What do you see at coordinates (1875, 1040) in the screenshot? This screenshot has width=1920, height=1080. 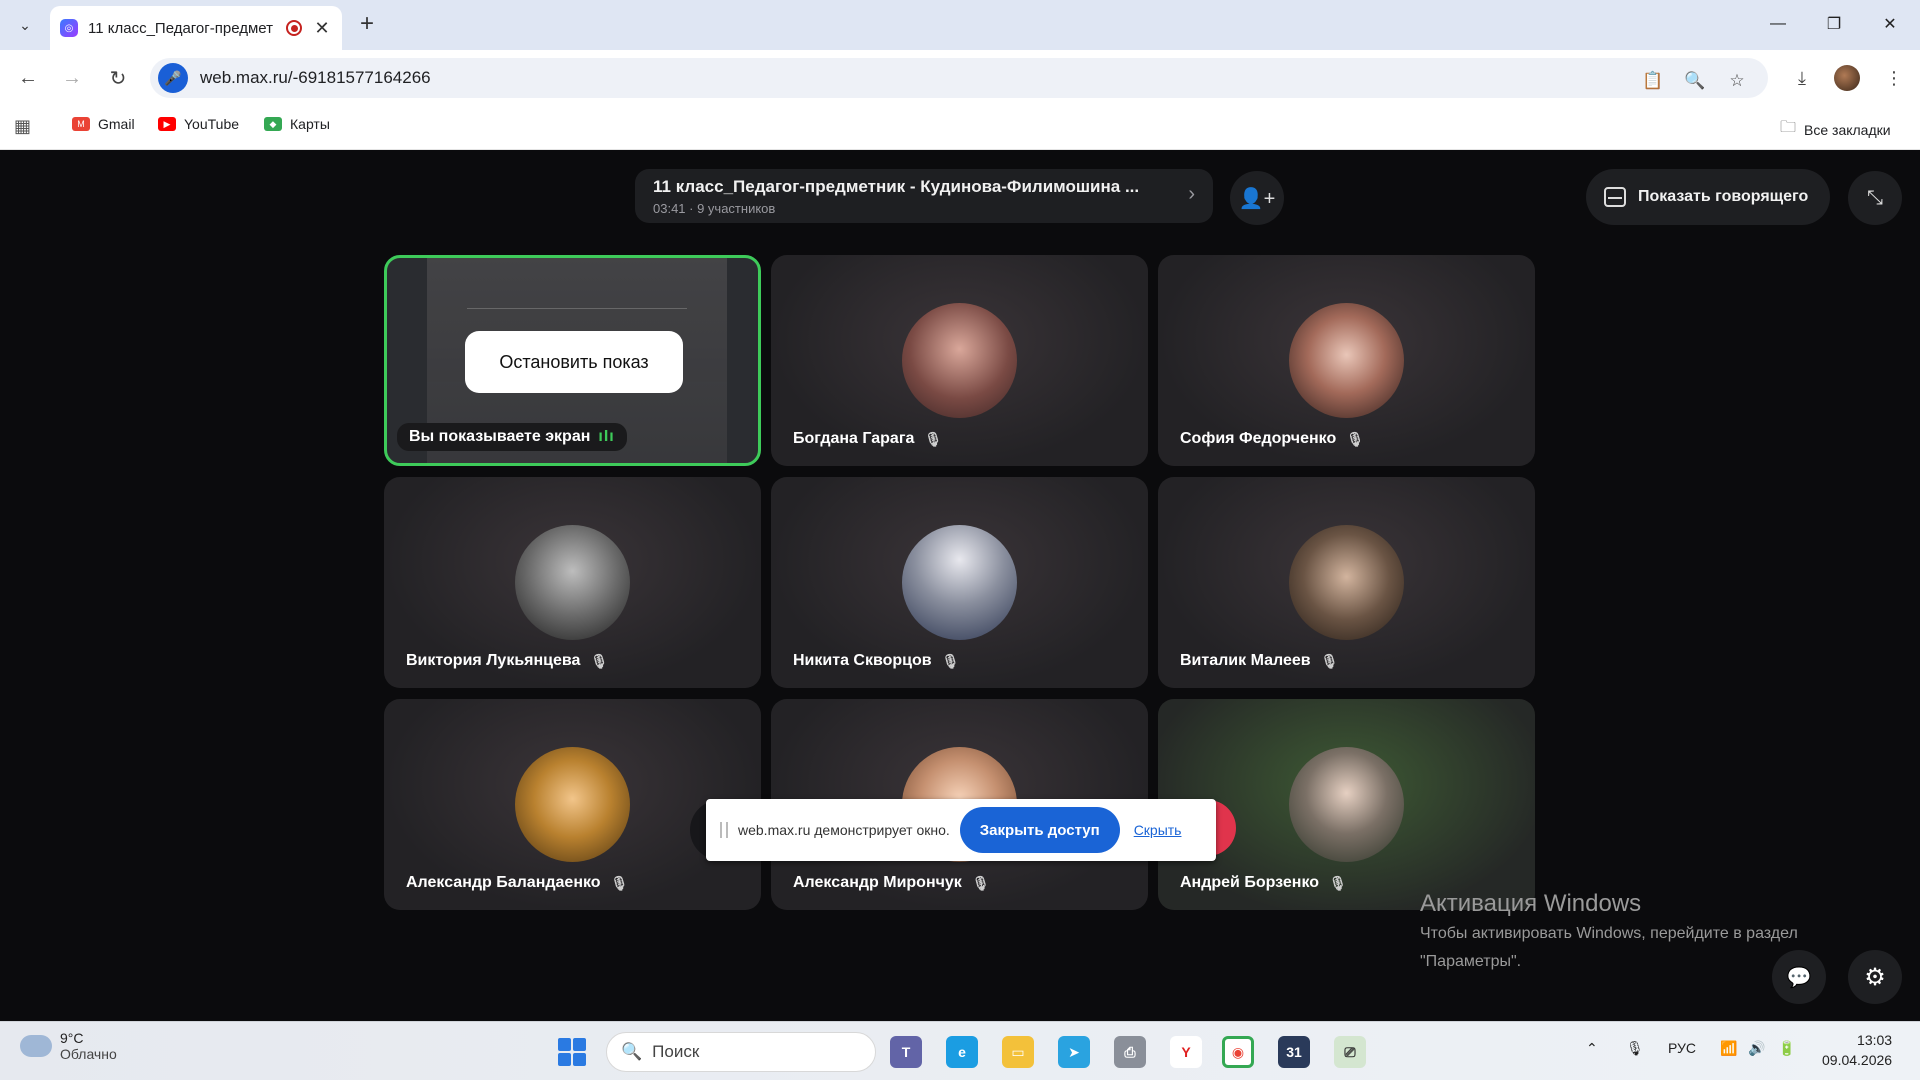 I see `clock-time: 13:03` at bounding box center [1875, 1040].